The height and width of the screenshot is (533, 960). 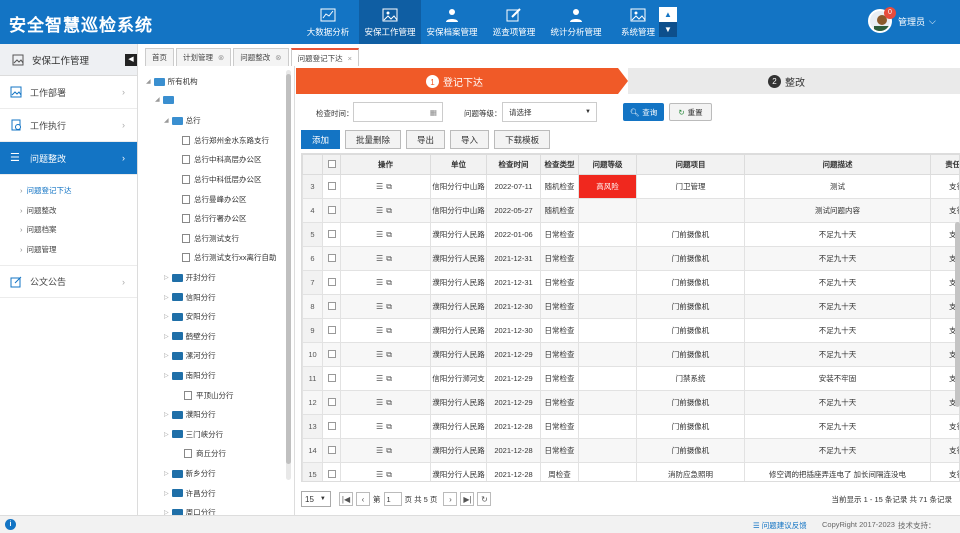 What do you see at coordinates (467, 499) in the screenshot?
I see `last-page-button: ▶|` at bounding box center [467, 499].